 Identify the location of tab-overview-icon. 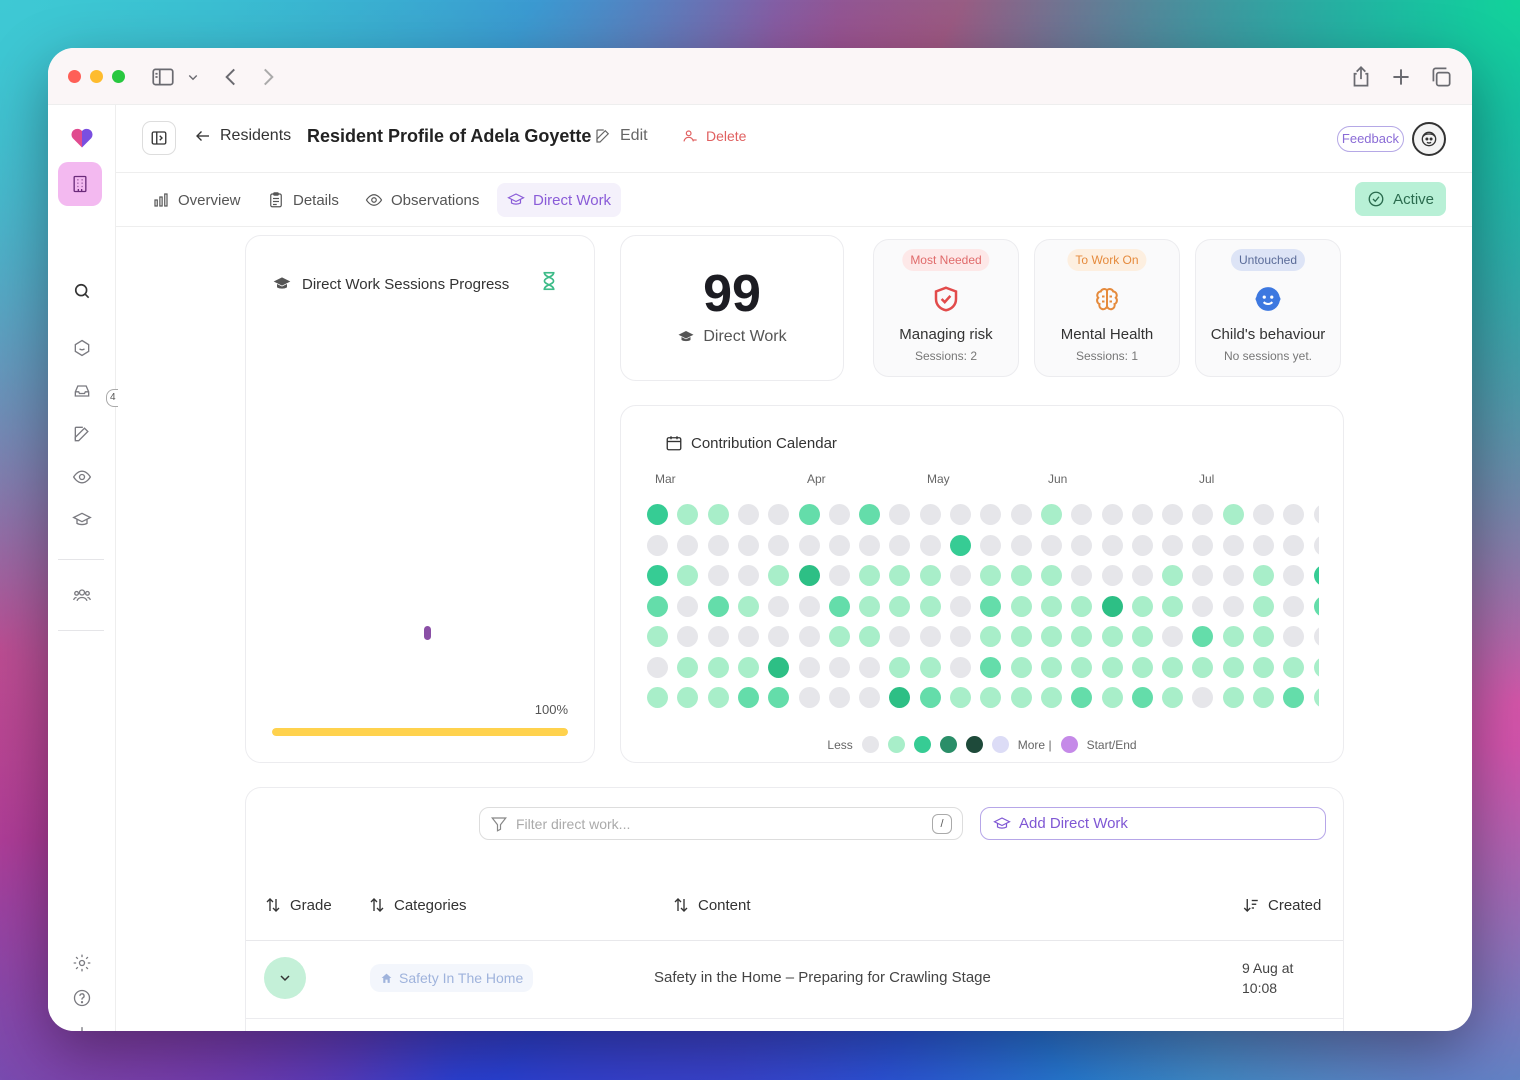
(1441, 77).